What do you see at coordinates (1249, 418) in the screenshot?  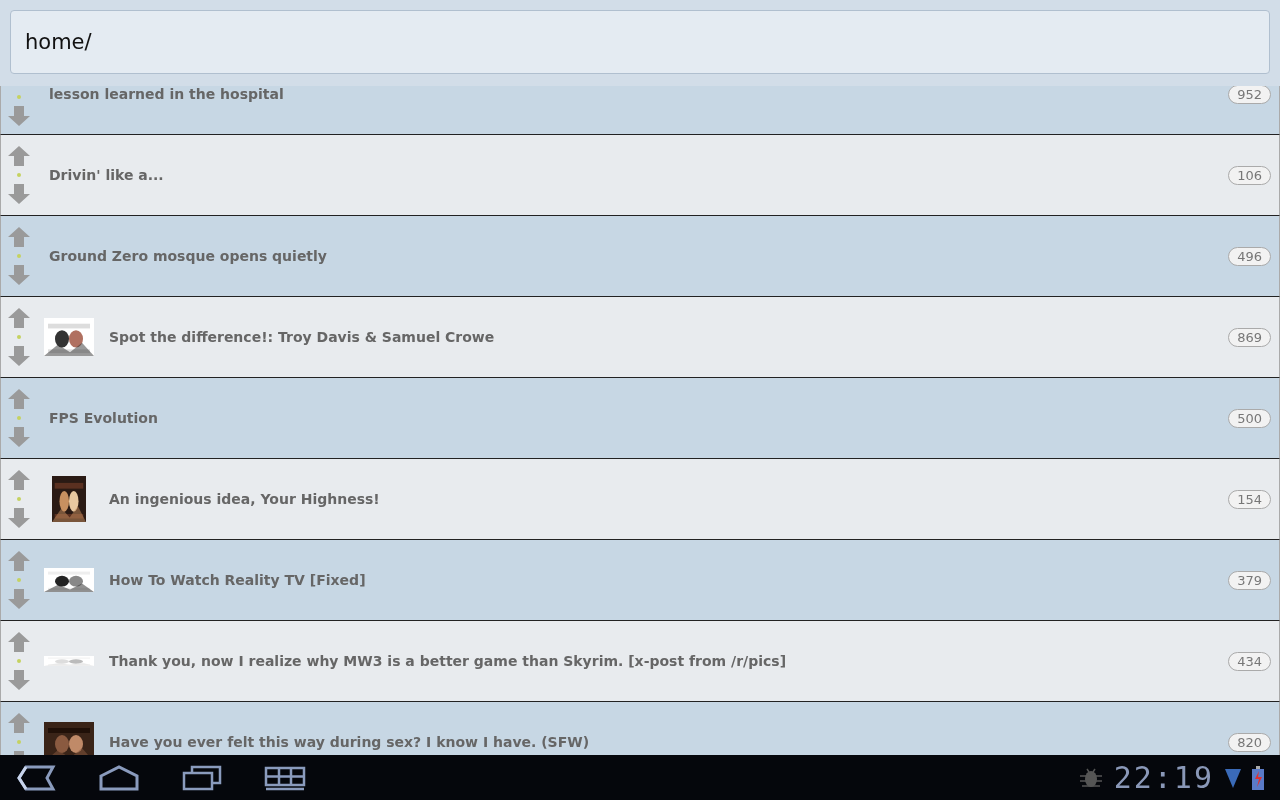 I see `score-pill: 500` at bounding box center [1249, 418].